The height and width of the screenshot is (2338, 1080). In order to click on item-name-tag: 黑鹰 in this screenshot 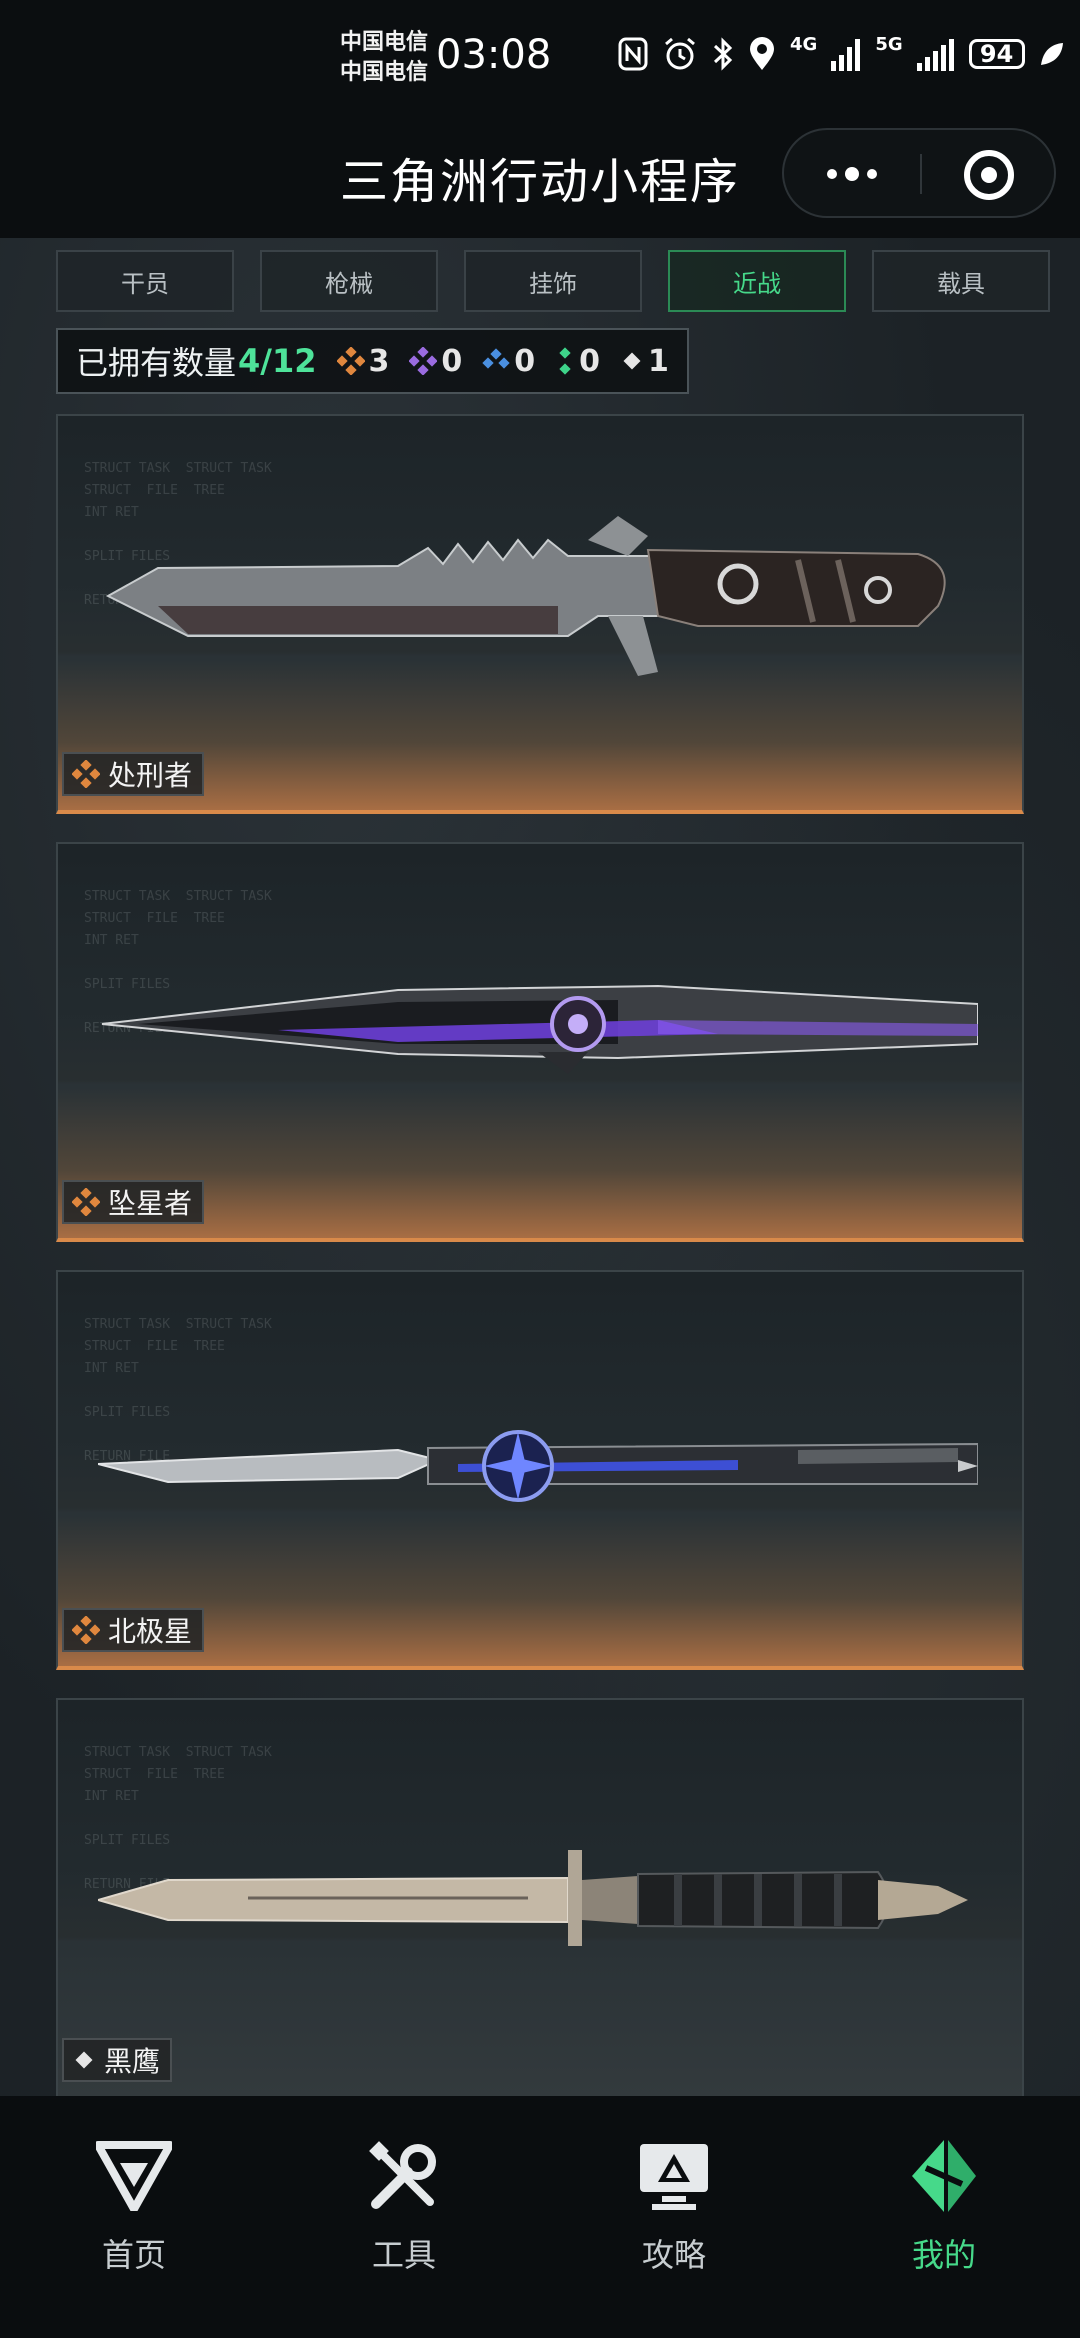, I will do `click(117, 2060)`.